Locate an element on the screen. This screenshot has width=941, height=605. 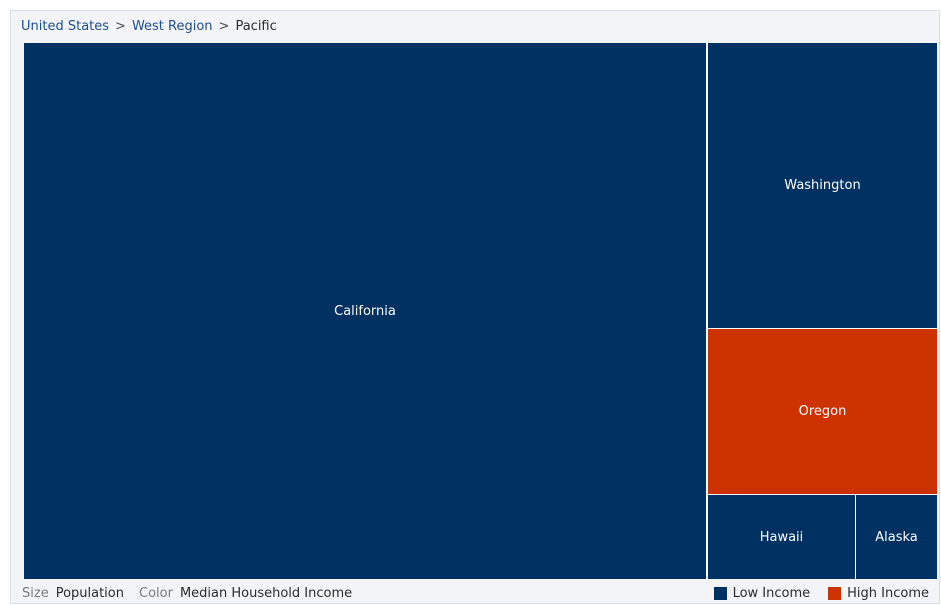
size-key: Size is located at coordinates (35, 593).